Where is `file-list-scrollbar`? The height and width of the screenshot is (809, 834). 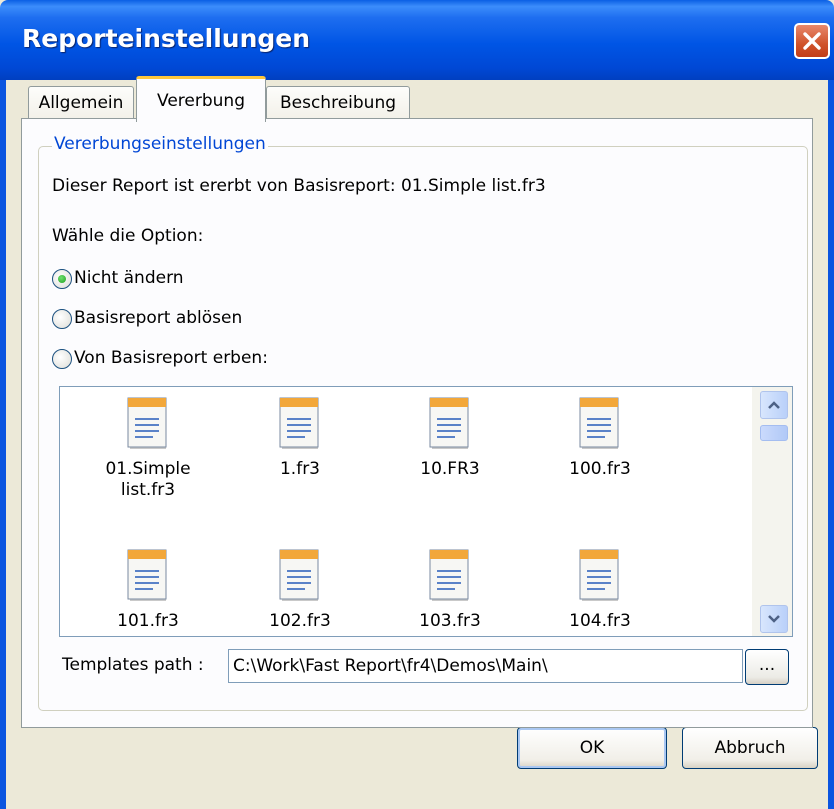 file-list-scrollbar is located at coordinates (772, 511).